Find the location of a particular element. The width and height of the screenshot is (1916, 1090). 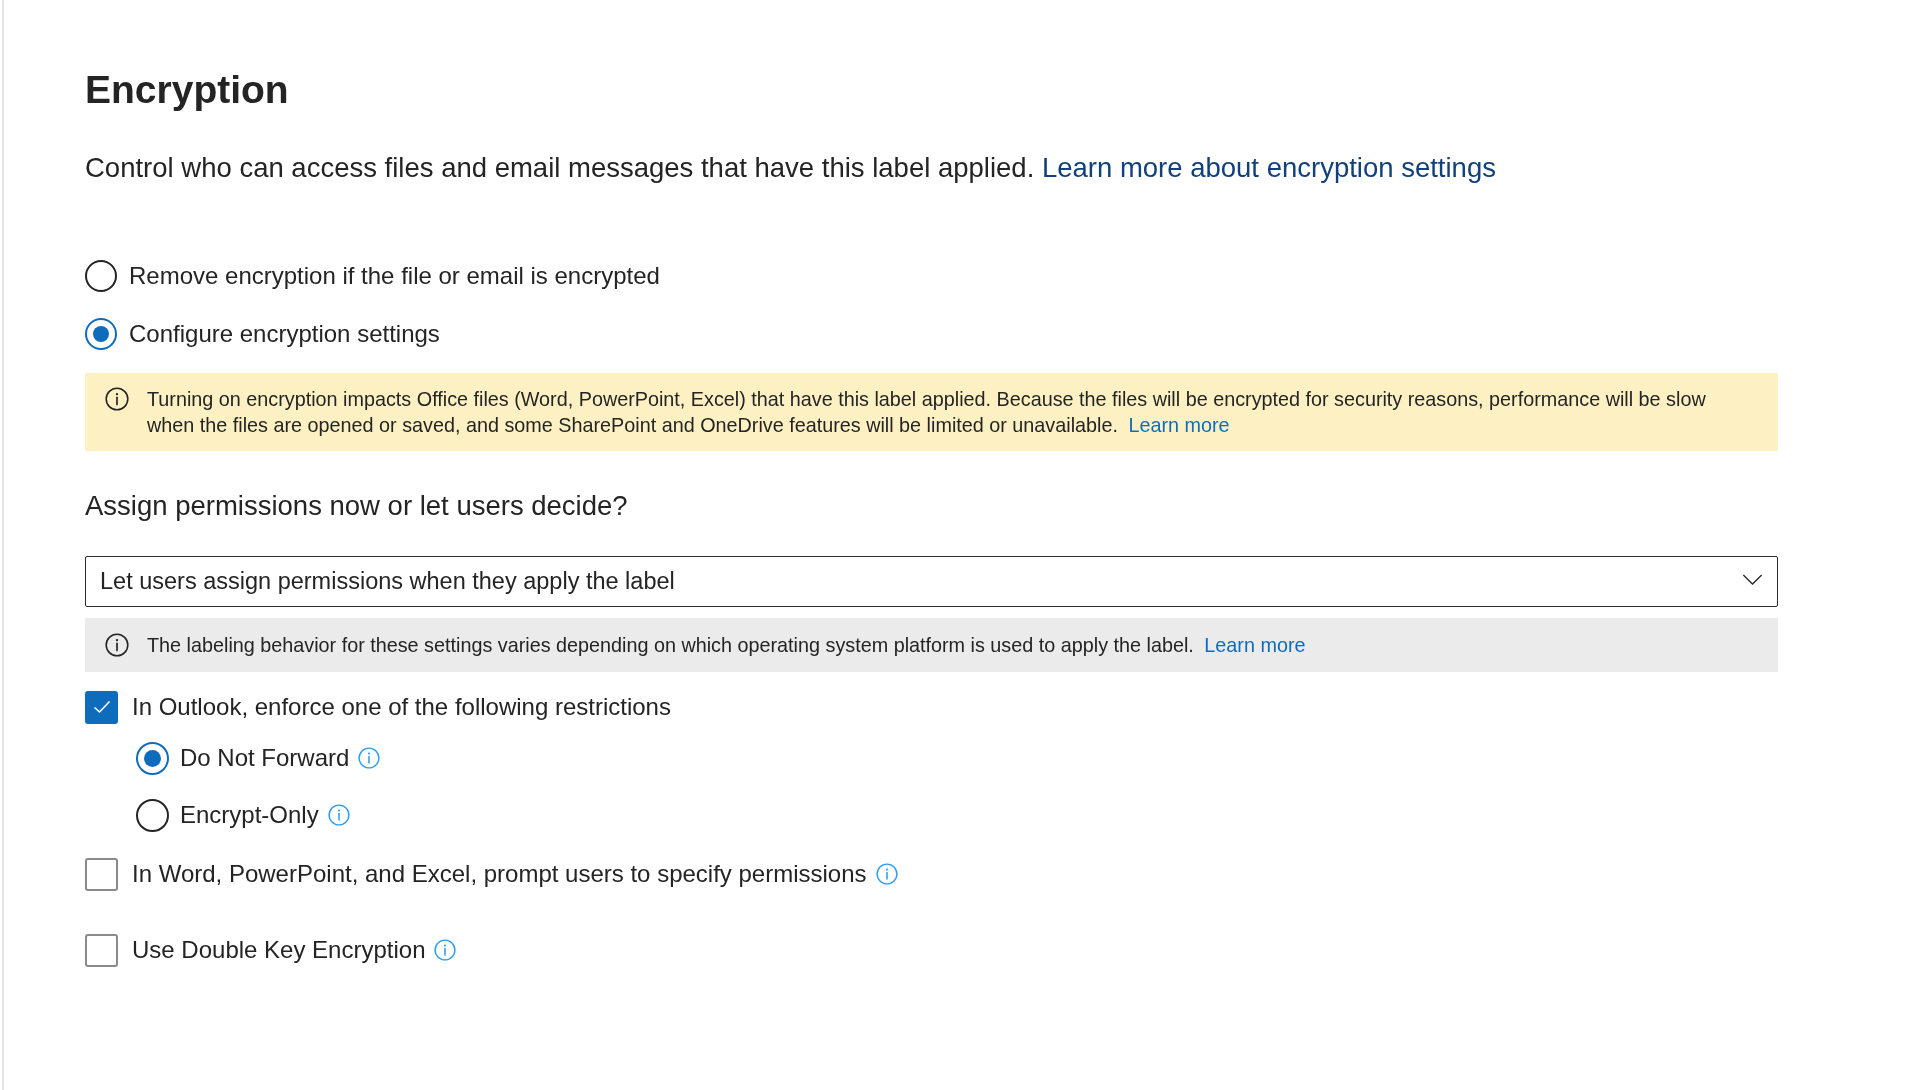

description-text: Control who can access files and email messages that have this label applied. Learn more about encryption settings is located at coordinates (791, 168).